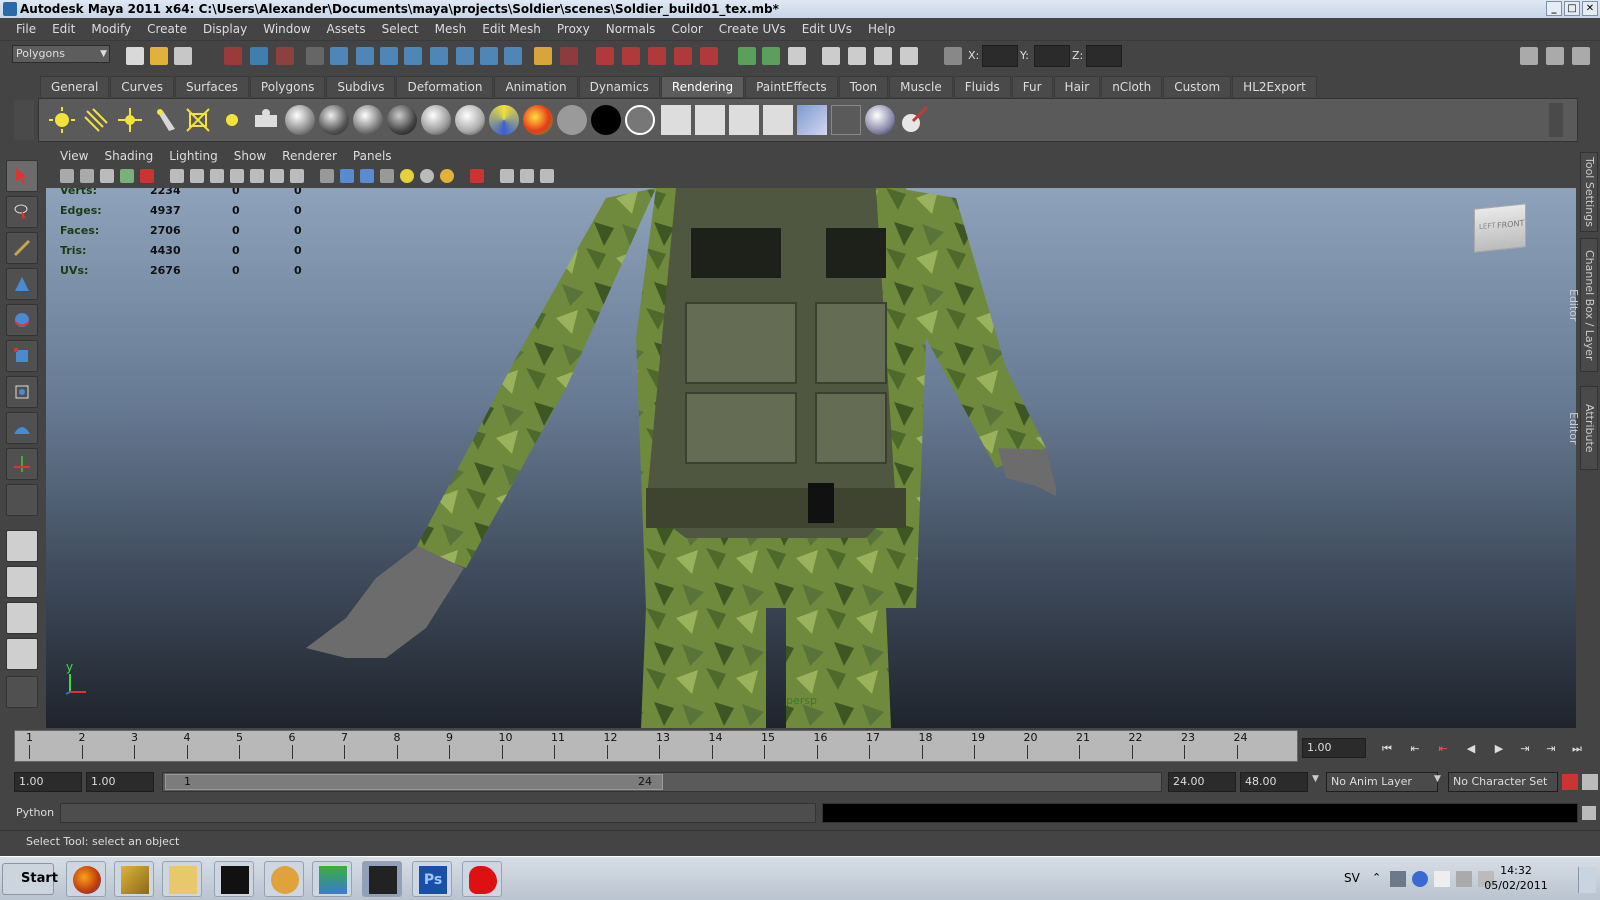 This screenshot has height=900, width=1600. Describe the element at coordinates (477, 176) in the screenshot. I see `isolate-select-icon` at that location.